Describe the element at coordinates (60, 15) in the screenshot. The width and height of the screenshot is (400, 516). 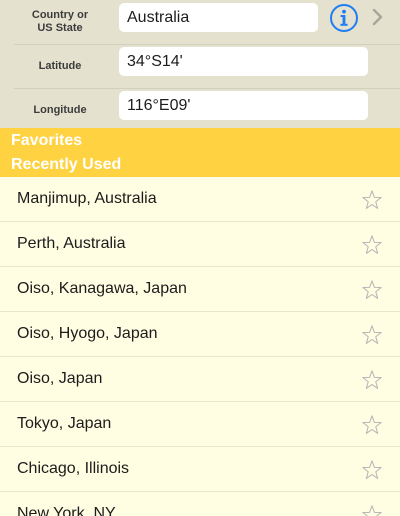
I see `country-label-line1: Country or` at that location.